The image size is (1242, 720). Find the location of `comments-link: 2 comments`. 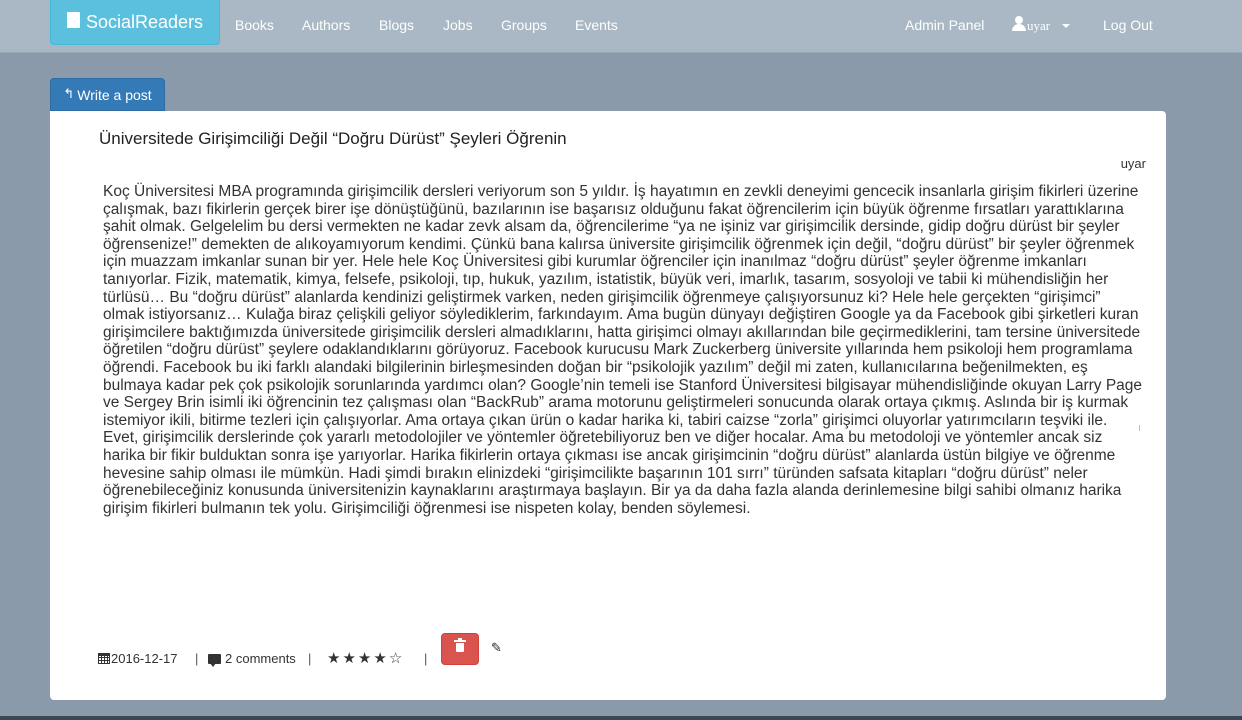

comments-link: 2 comments is located at coordinates (252, 659).